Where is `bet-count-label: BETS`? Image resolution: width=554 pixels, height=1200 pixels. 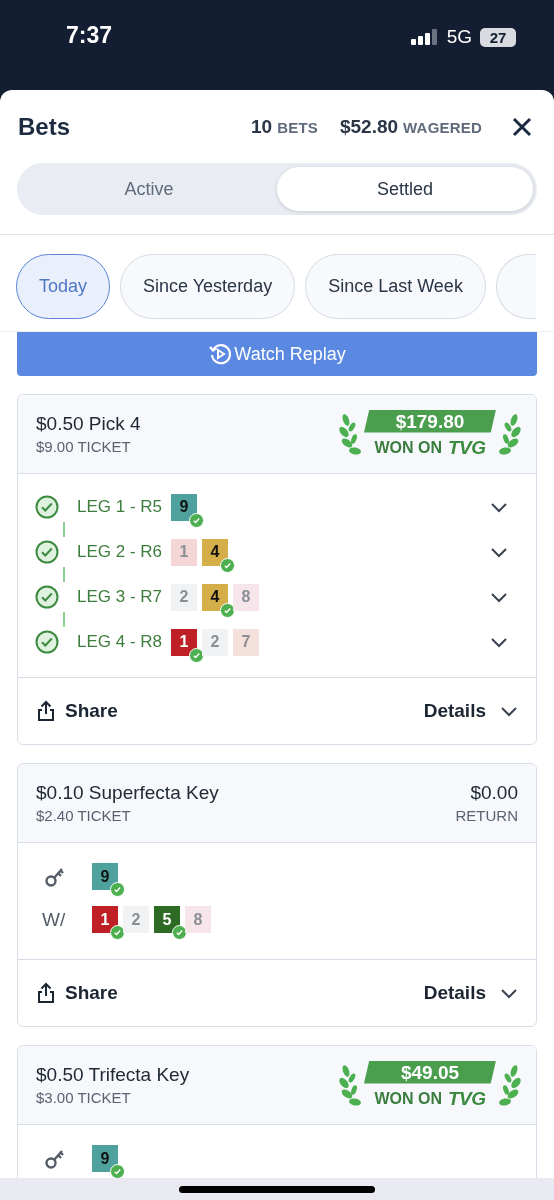 bet-count-label: BETS is located at coordinates (297, 127).